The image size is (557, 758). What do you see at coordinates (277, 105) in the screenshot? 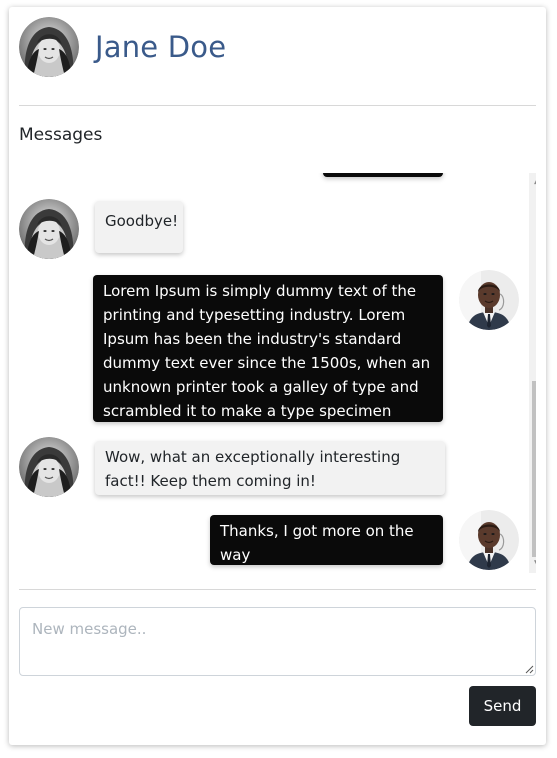
I see `header-divider` at bounding box center [277, 105].